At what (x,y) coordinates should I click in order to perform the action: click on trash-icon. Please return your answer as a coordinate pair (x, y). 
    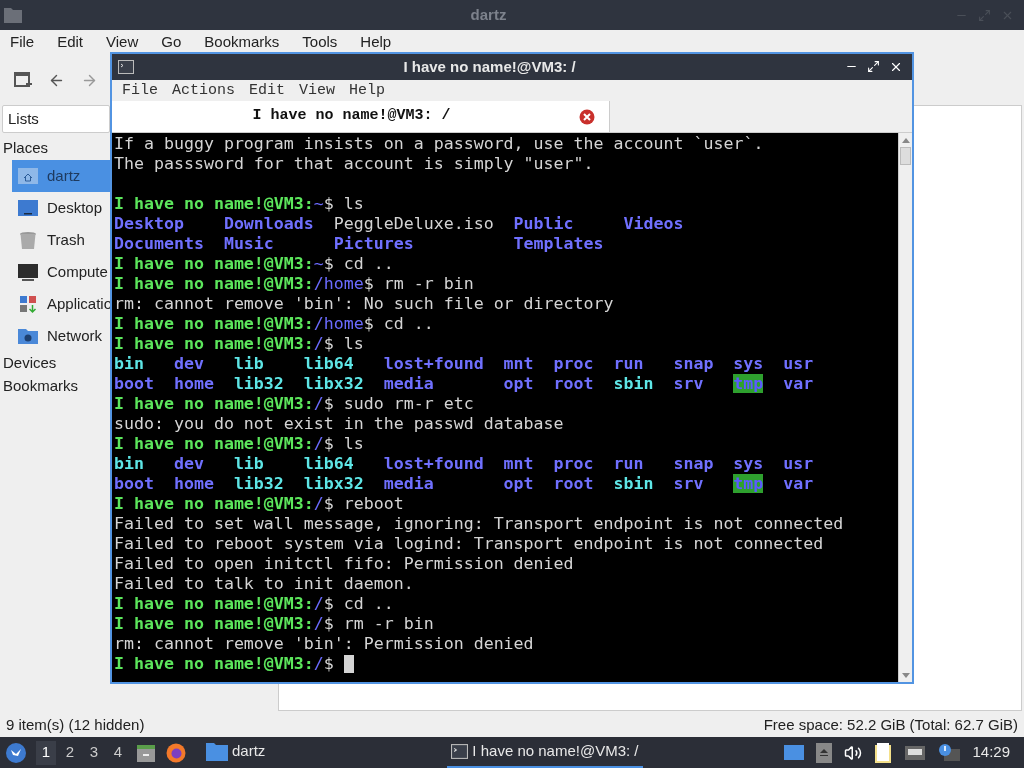
    Looking at the image, I should click on (28, 240).